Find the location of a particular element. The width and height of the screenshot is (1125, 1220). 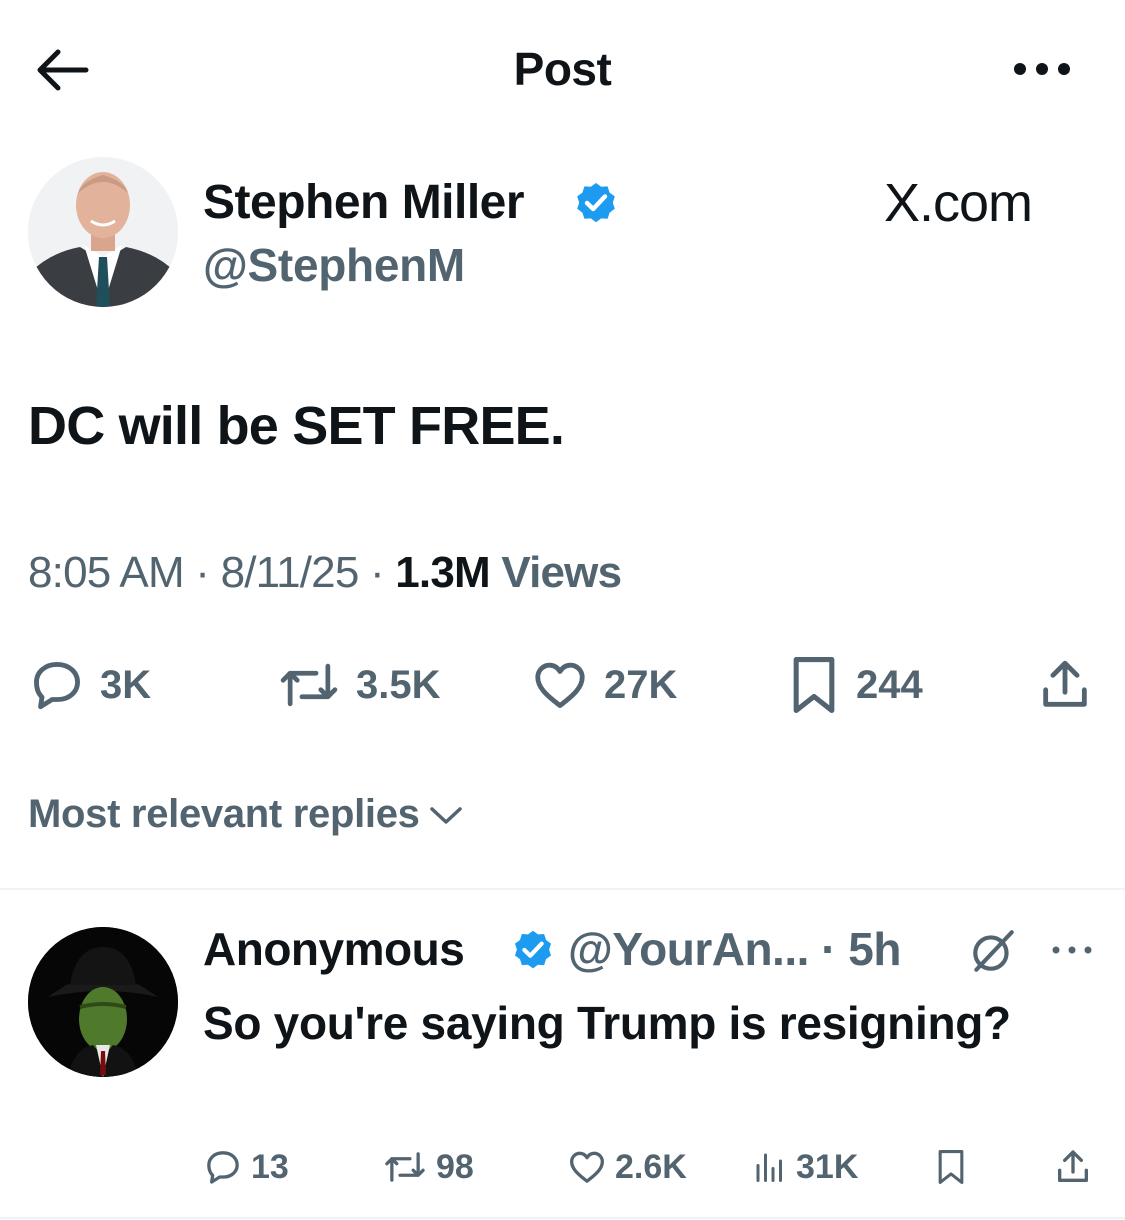

like-count: 27K is located at coordinates (641, 684).